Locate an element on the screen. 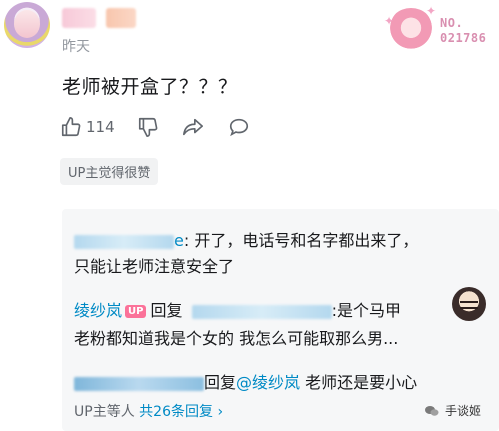 This screenshot has width=499, height=431. reply-3: 回复@绫纱岚 老师还是要小心 is located at coordinates (245, 381).